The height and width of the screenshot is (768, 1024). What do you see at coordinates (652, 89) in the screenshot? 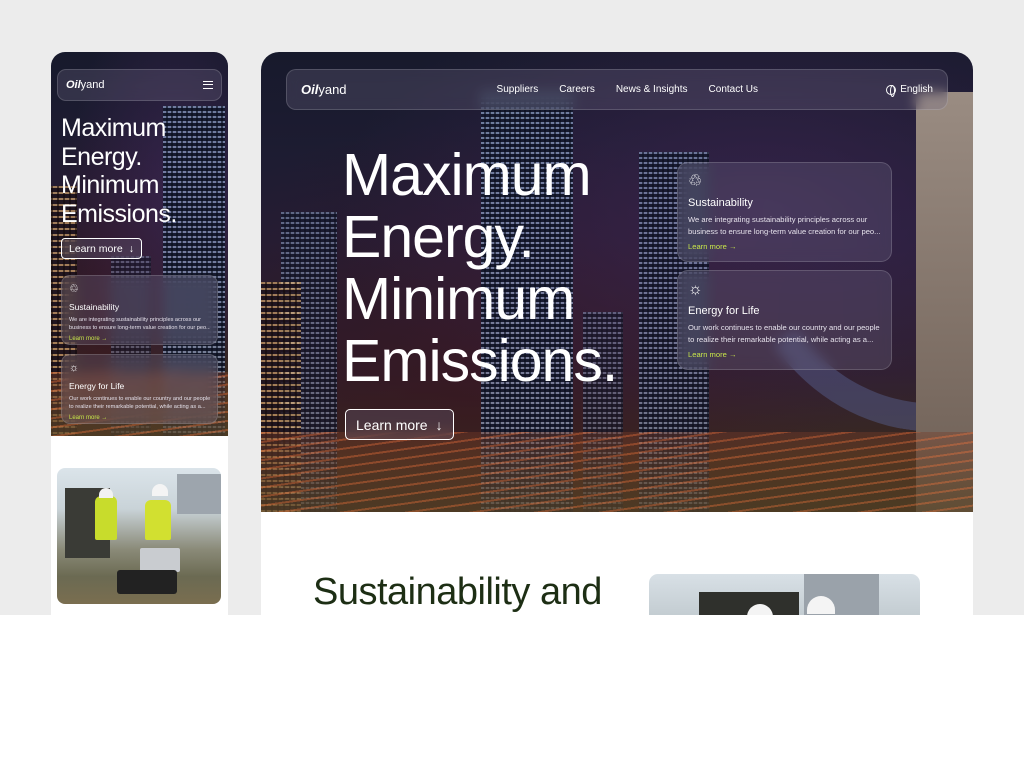
I see `nav-link-news-insights: News & Insights` at bounding box center [652, 89].